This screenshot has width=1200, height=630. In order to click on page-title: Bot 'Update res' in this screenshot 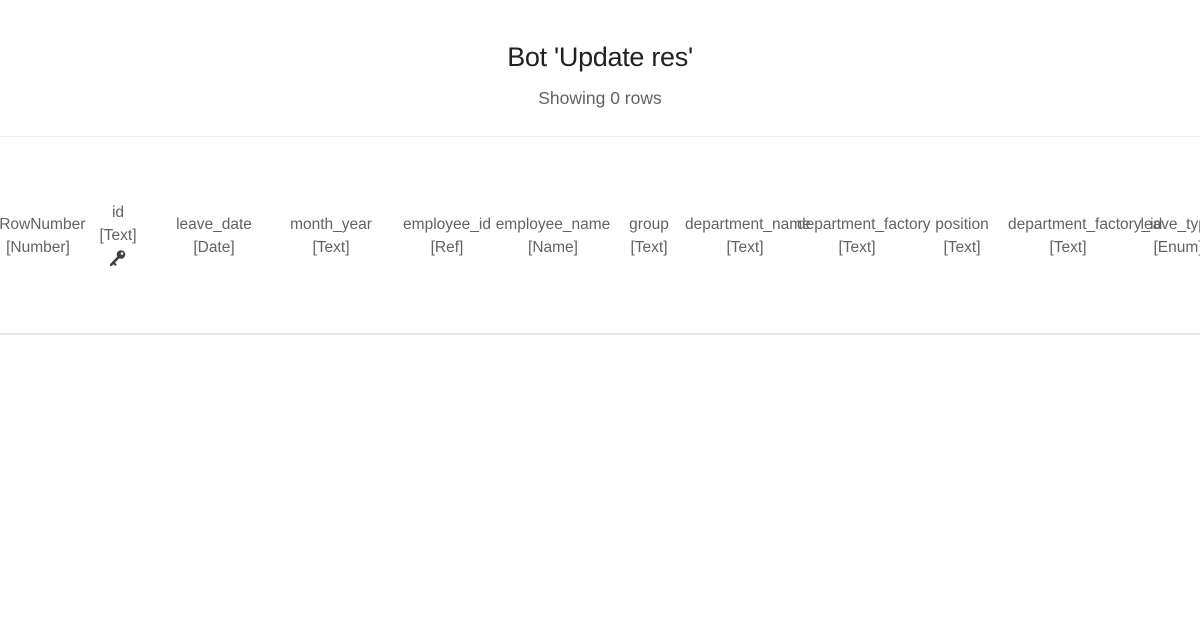, I will do `click(600, 57)`.